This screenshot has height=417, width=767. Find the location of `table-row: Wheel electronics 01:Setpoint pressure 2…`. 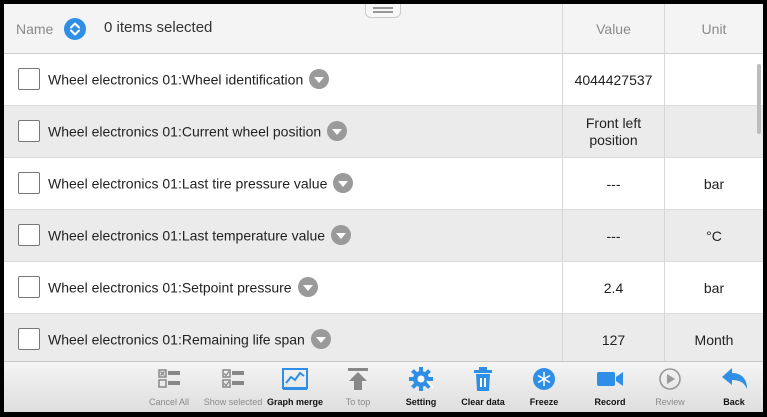

table-row: Wheel electronics 01:Setpoint pressure 2… is located at coordinates (383, 288).